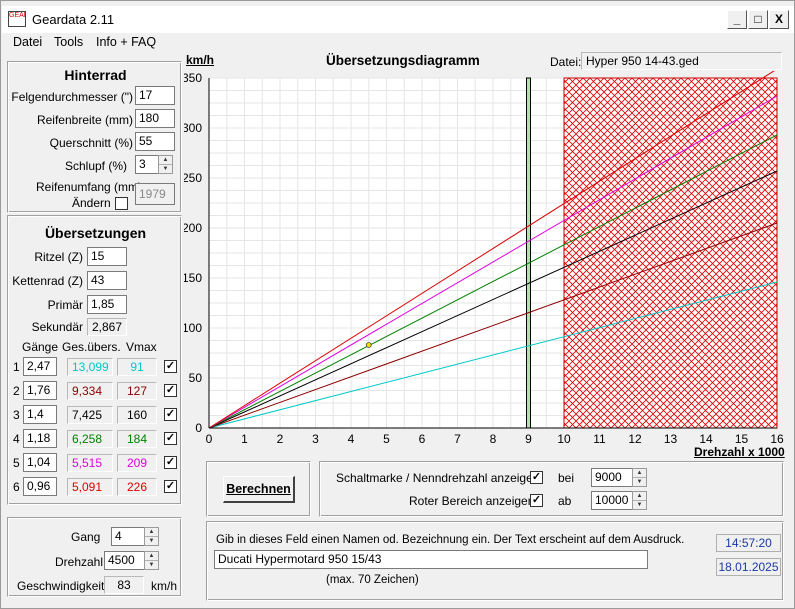 The image size is (795, 609). I want to click on x-tick-label: 10, so click(564, 437).